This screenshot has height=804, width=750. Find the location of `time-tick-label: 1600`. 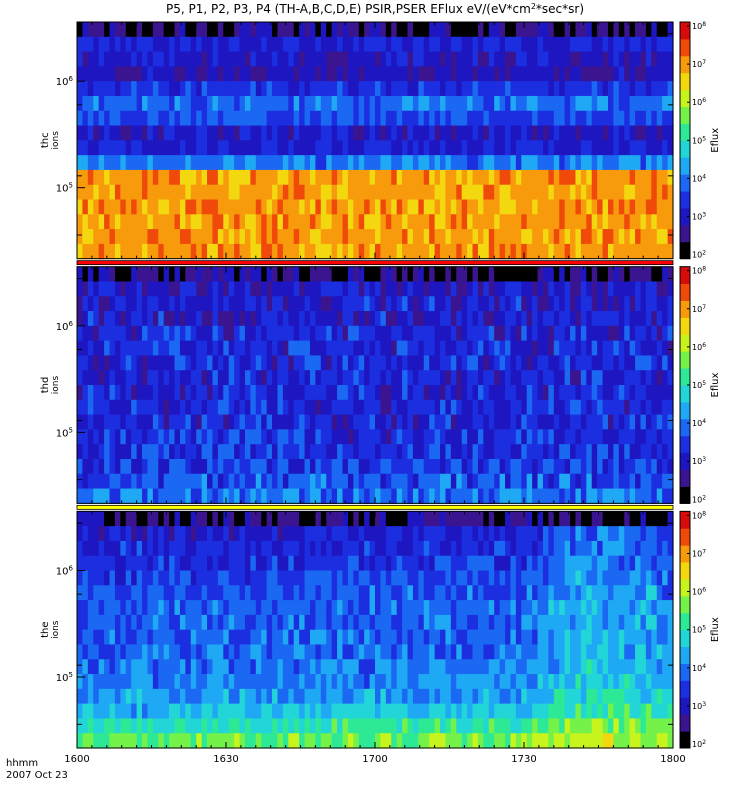

time-tick-label: 1600 is located at coordinates (76, 759).